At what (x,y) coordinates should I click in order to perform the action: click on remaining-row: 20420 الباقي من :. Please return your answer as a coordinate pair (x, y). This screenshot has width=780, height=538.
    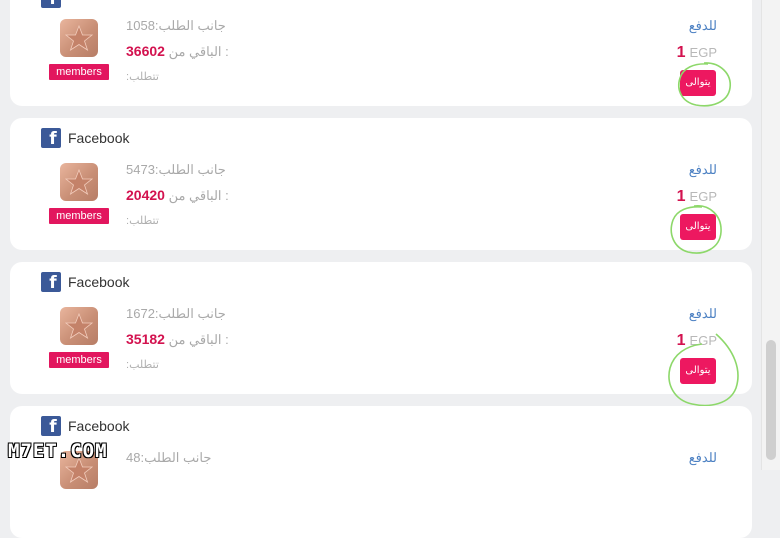
    Looking at the image, I should click on (177, 195).